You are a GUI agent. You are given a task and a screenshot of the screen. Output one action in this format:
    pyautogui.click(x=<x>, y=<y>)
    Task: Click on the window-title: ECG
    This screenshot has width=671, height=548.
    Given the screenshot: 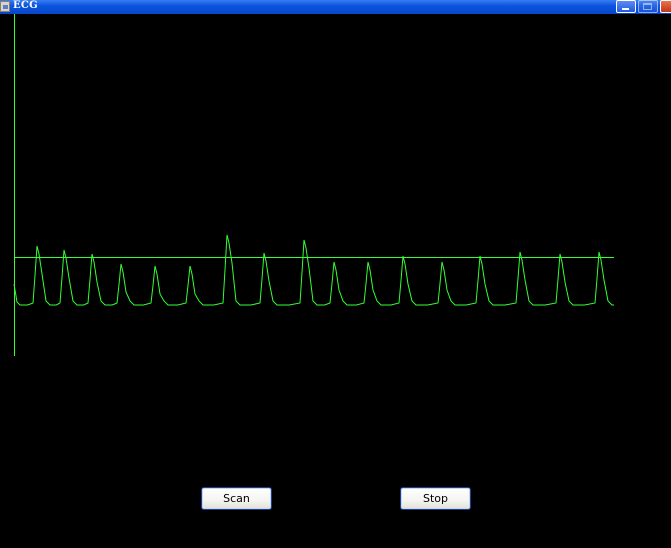 What is the action you would take?
    pyautogui.click(x=26, y=5)
    